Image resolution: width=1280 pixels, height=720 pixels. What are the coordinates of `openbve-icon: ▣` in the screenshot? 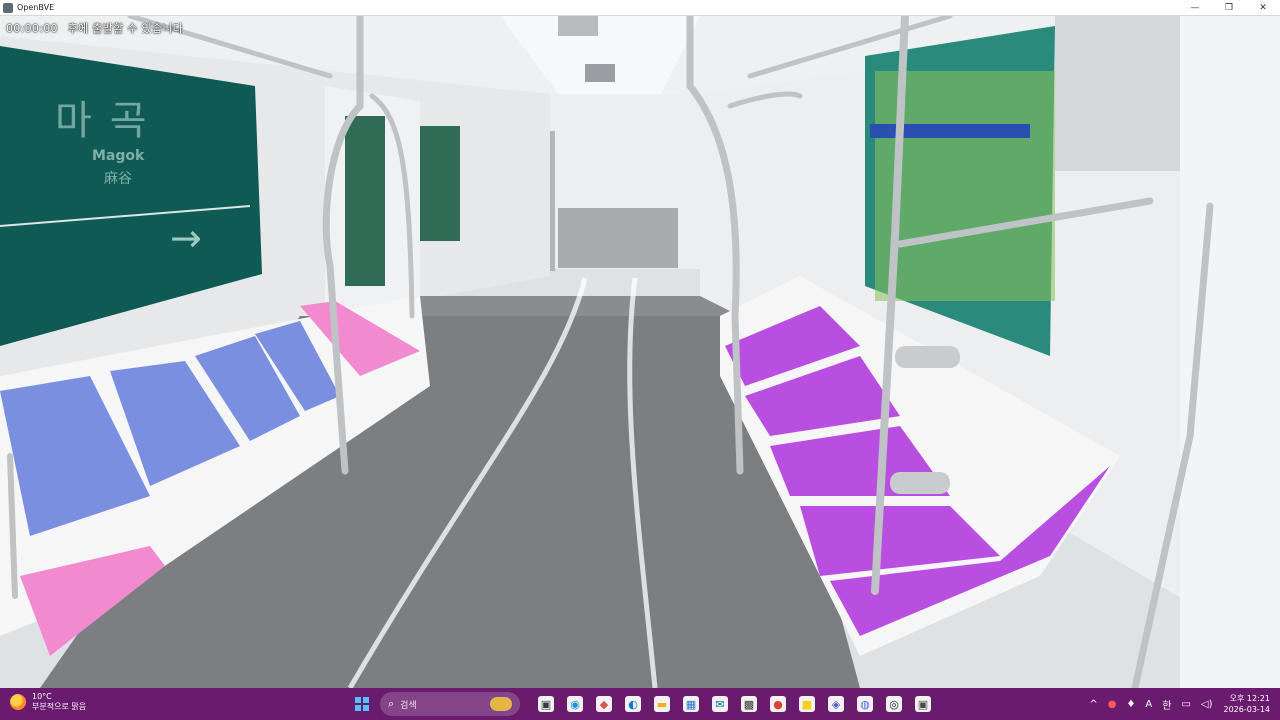 It's located at (923, 704).